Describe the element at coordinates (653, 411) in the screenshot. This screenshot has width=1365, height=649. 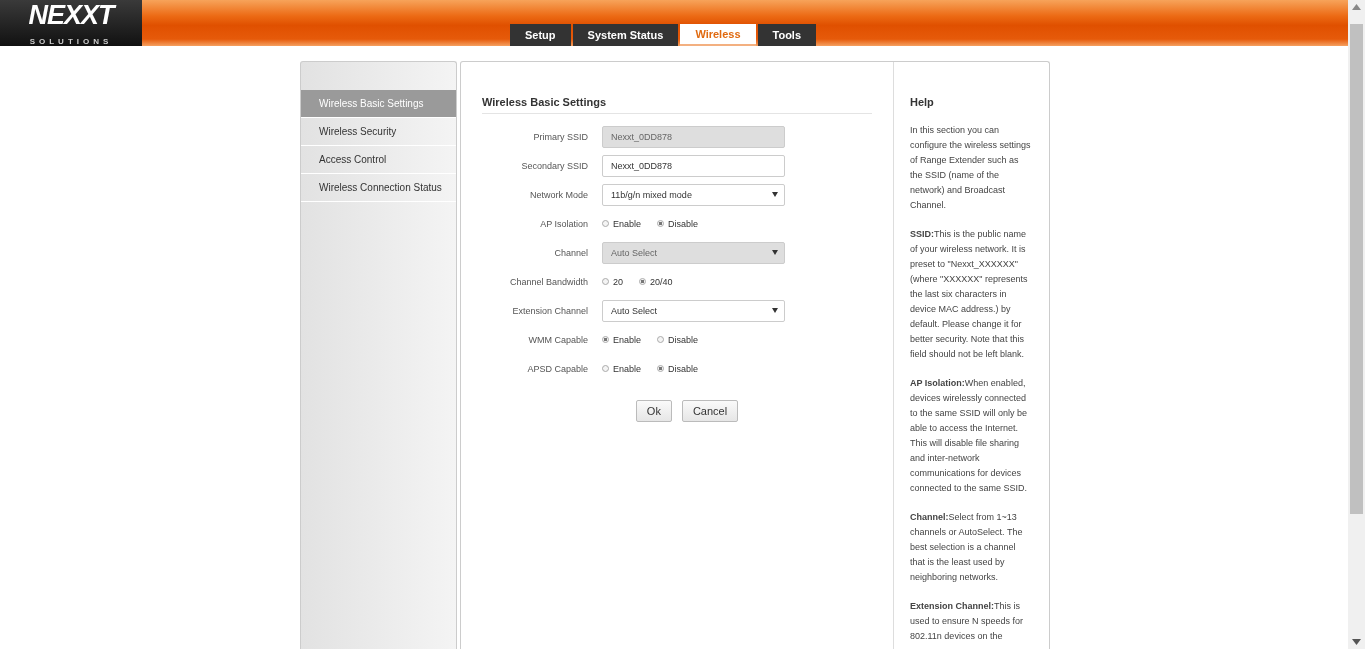
I see `ok-button: Ok` at that location.